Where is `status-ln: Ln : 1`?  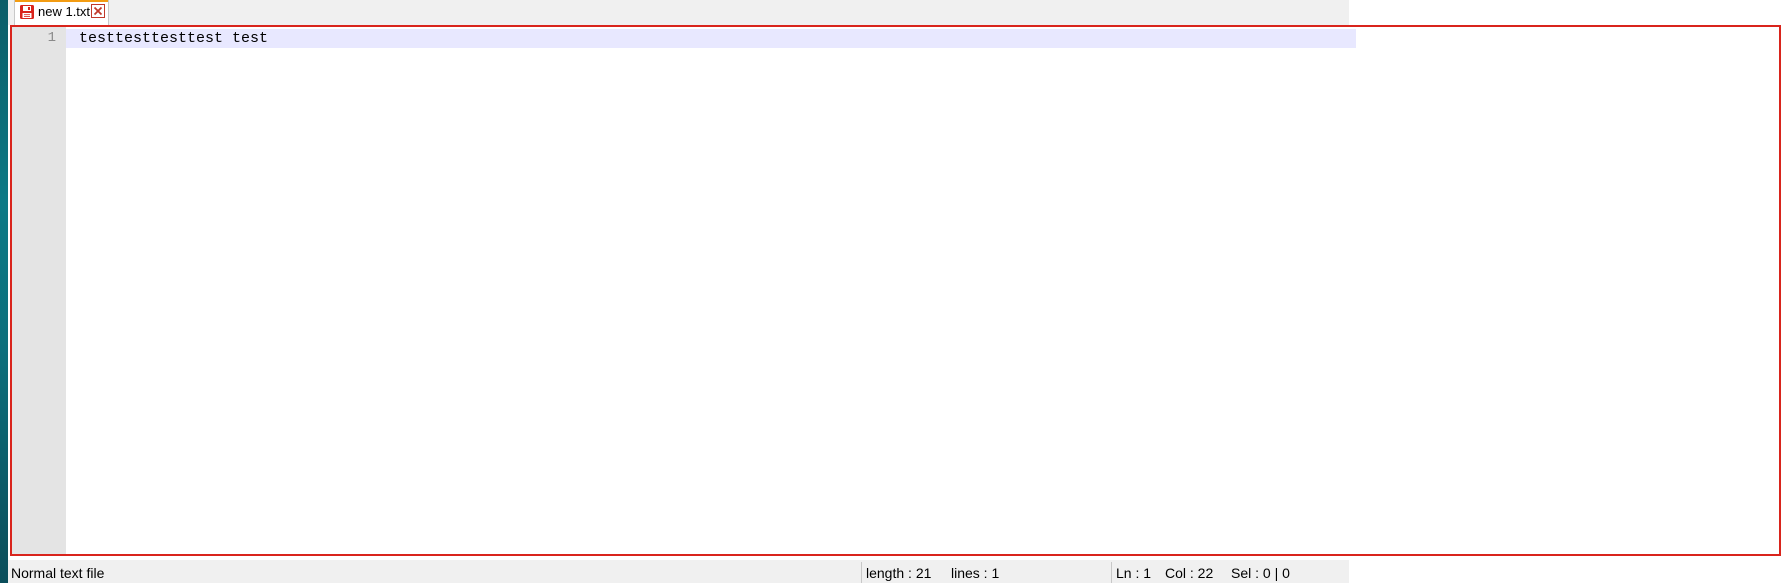 status-ln: Ln : 1 is located at coordinates (1134, 573).